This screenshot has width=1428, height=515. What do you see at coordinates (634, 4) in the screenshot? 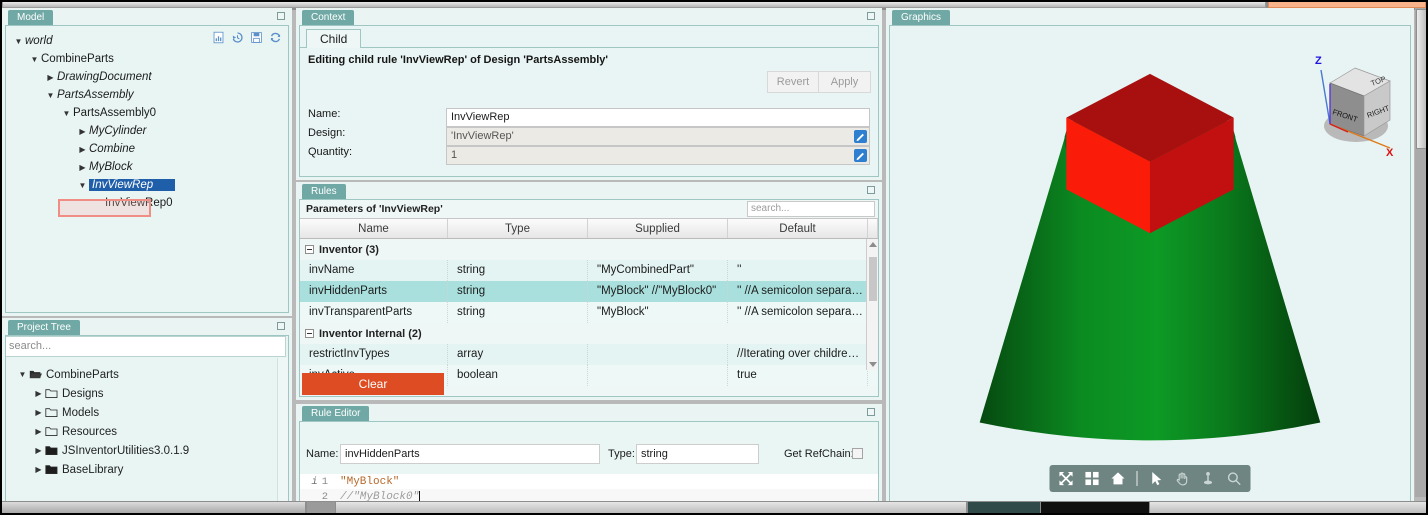
I see `scrollbar-thumb` at bounding box center [634, 4].